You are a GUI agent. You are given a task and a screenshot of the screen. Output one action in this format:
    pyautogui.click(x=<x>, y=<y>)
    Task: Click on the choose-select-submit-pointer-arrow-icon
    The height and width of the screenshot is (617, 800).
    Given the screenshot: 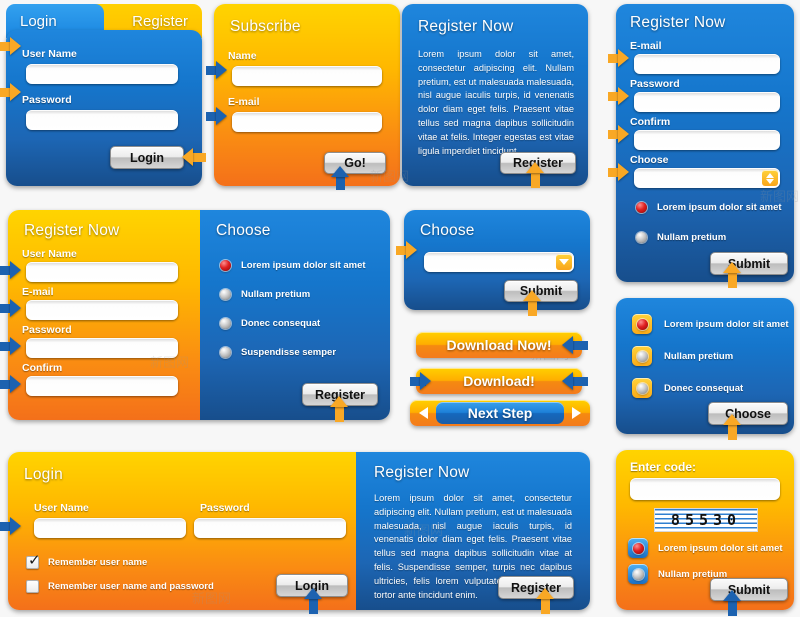 What is the action you would take?
    pyautogui.click(x=532, y=295)
    